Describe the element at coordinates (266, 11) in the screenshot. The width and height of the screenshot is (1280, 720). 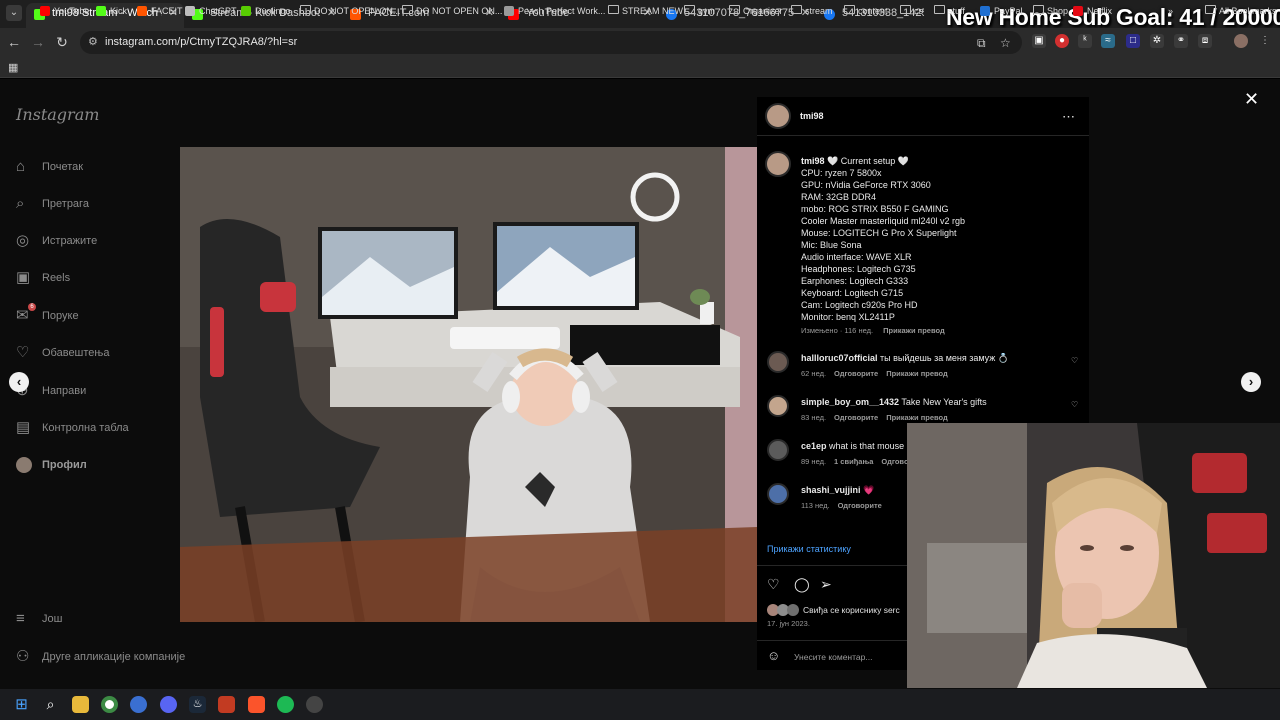
I see `bookmark-item: Duolingo` at that location.